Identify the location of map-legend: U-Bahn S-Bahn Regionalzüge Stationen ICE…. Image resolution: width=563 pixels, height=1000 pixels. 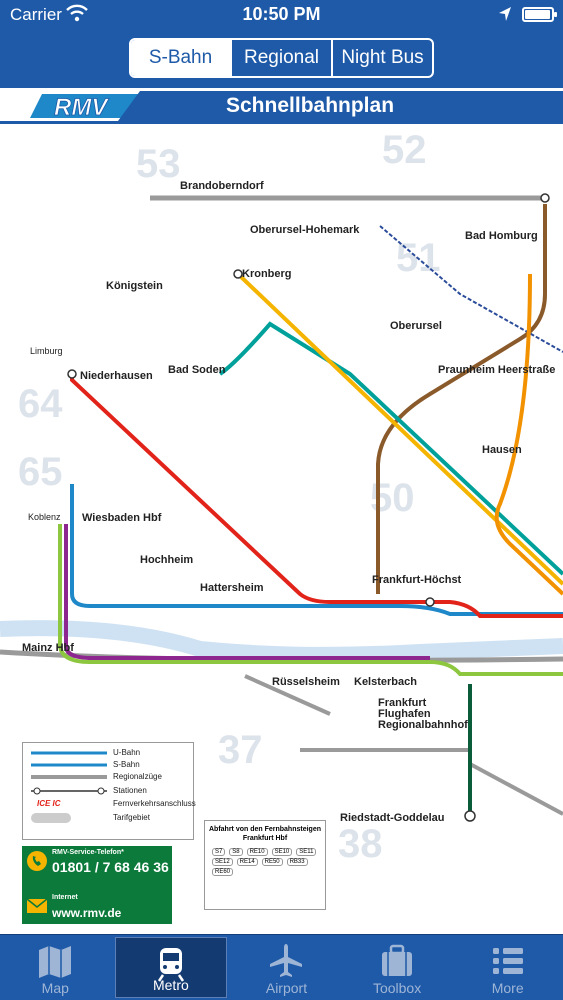
(109, 791).